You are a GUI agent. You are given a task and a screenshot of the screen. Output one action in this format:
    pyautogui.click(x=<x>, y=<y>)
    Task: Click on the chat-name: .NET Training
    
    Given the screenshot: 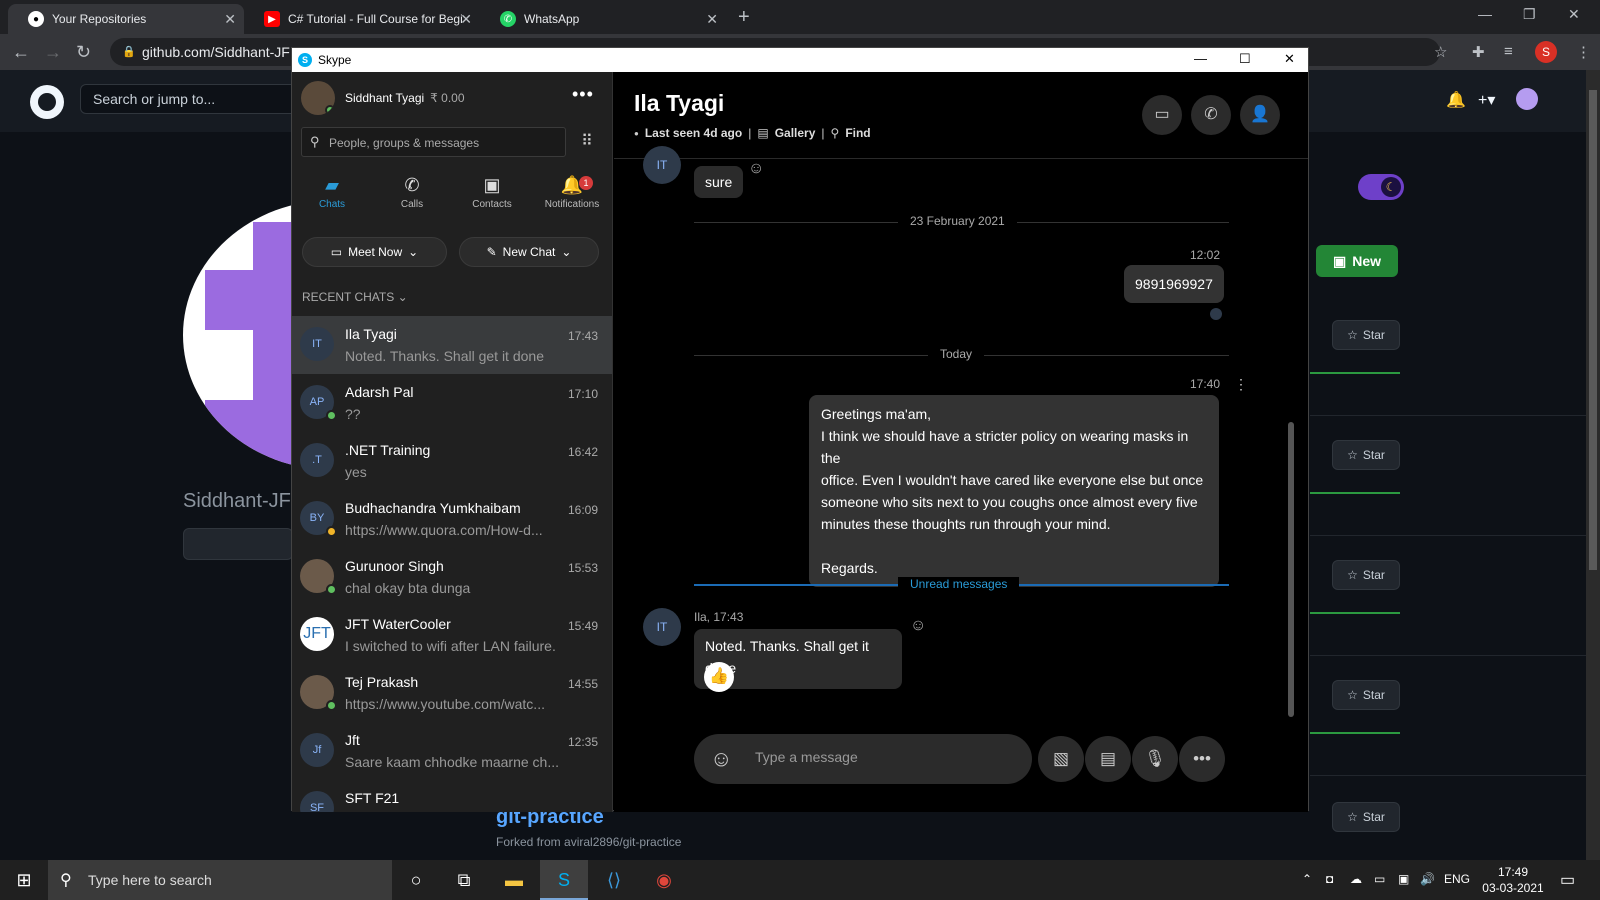 What is the action you would take?
    pyautogui.click(x=388, y=450)
    